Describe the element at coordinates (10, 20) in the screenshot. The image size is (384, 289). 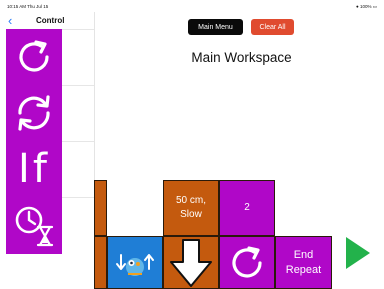
I see `chevron-left-icon: ‹` at that location.